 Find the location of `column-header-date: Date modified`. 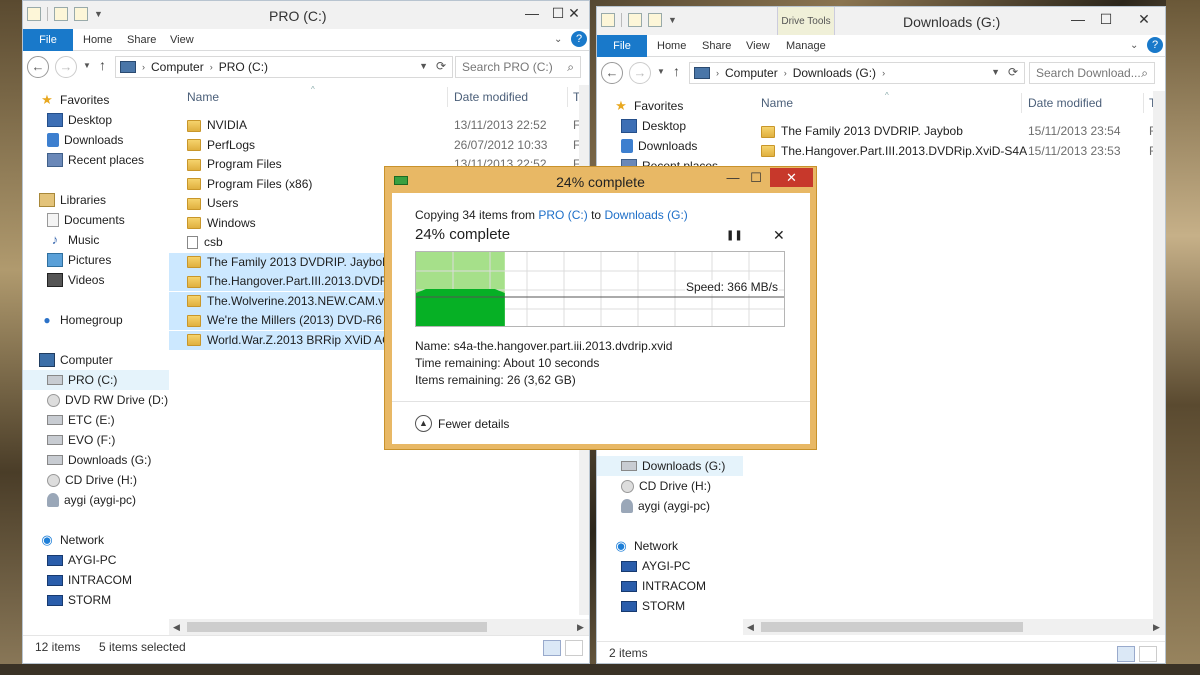

column-header-date: Date modified is located at coordinates (491, 97).